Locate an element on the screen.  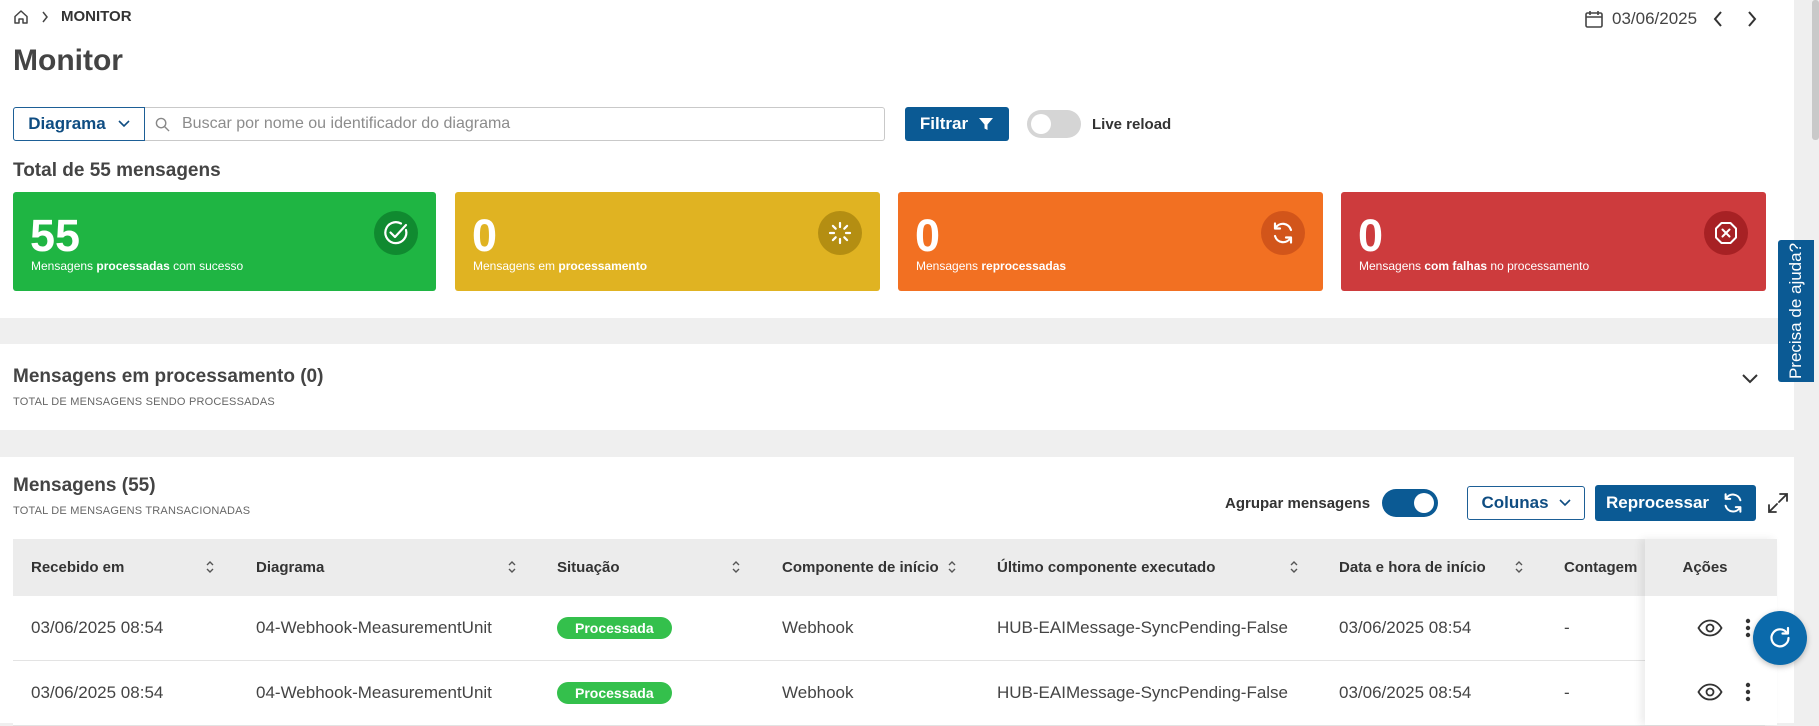
card-description: Mensagens processadas com sucesso is located at coordinates (137, 266).